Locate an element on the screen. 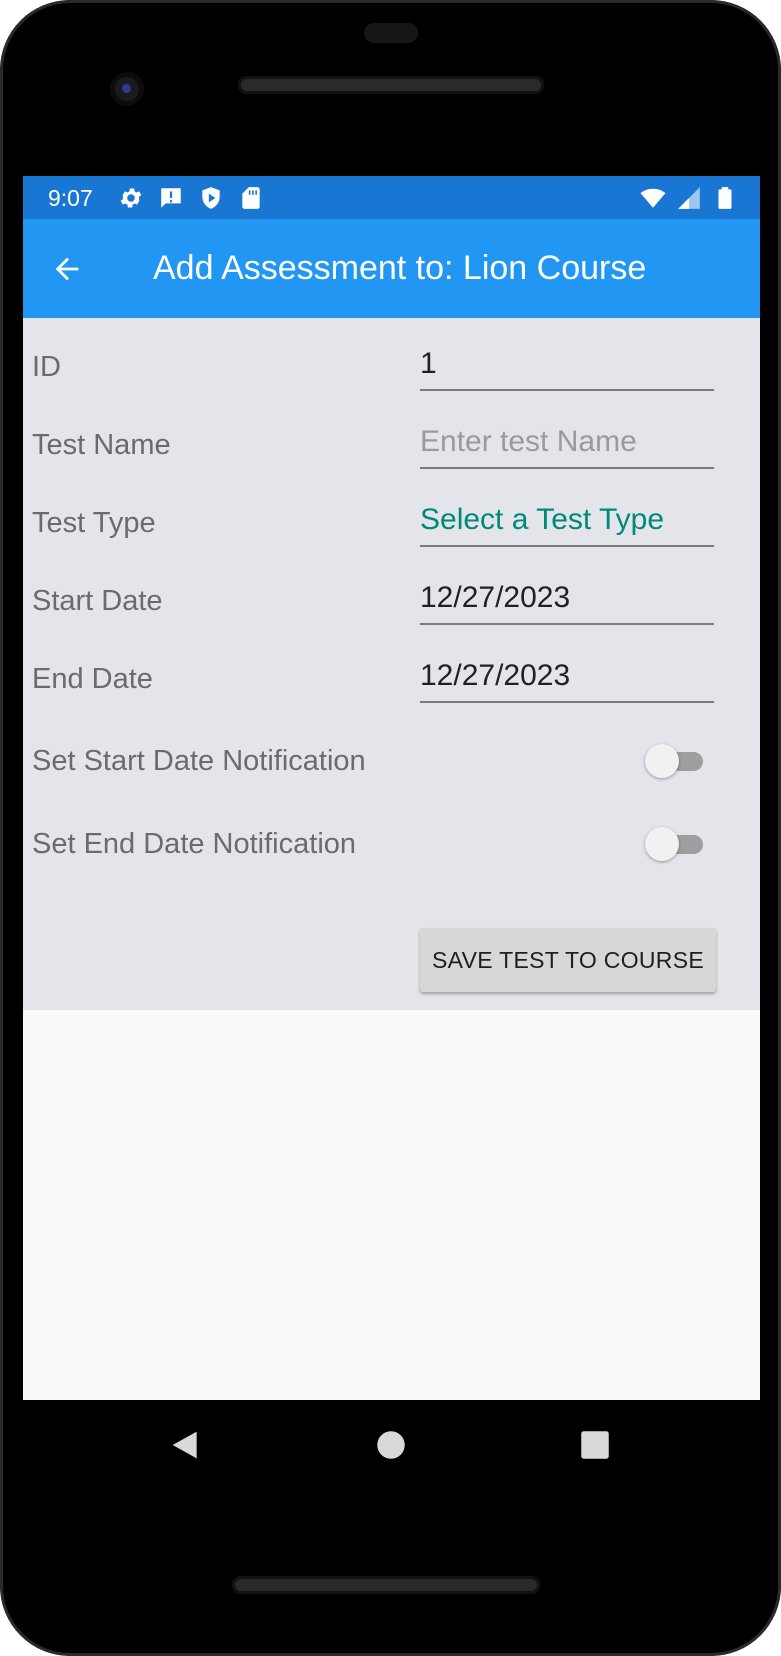  back-button is located at coordinates (67, 269).